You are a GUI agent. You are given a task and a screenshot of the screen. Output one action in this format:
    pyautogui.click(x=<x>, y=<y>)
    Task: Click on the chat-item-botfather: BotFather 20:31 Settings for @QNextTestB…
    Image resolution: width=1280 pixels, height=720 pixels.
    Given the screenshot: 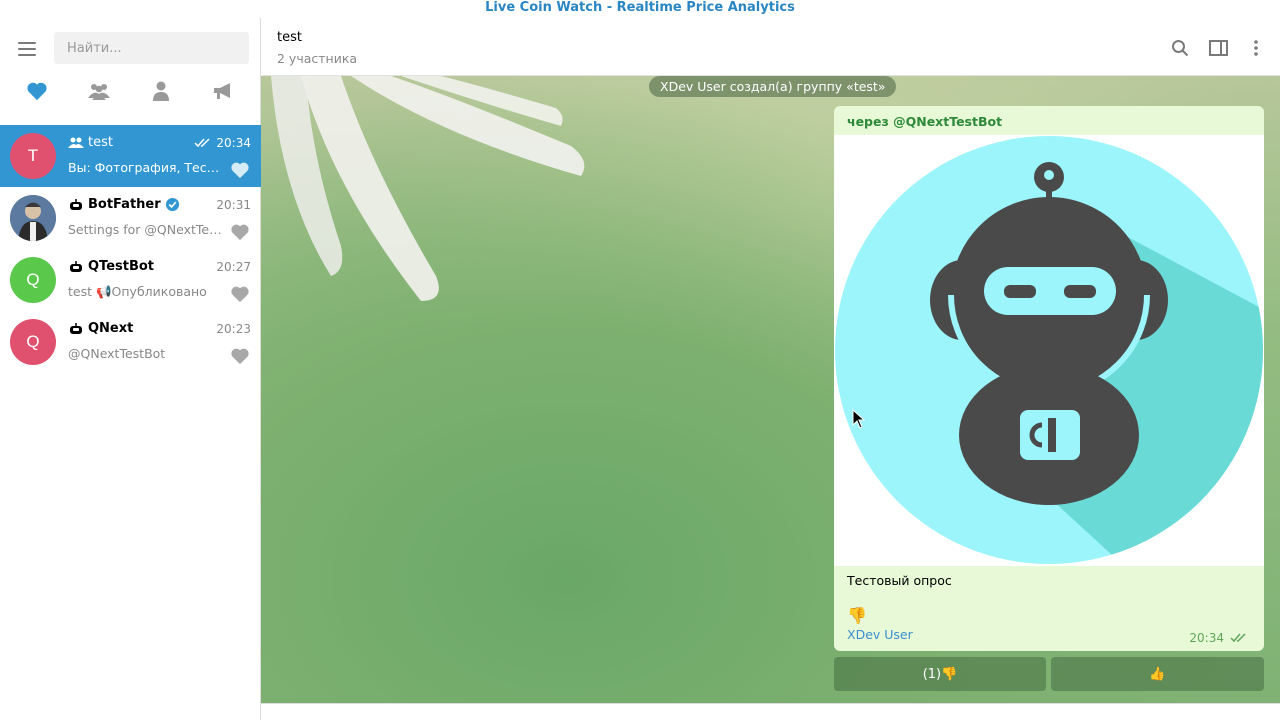 What is the action you would take?
    pyautogui.click(x=130, y=218)
    